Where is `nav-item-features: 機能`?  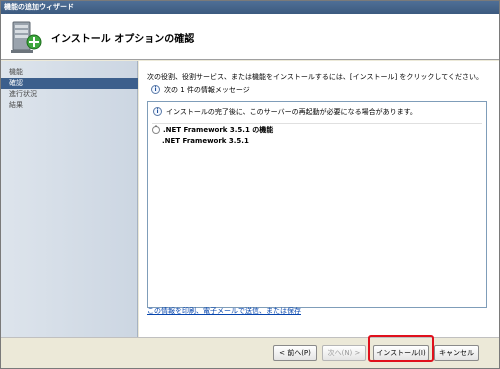
nav-item-features: 機能 is located at coordinates (69, 72).